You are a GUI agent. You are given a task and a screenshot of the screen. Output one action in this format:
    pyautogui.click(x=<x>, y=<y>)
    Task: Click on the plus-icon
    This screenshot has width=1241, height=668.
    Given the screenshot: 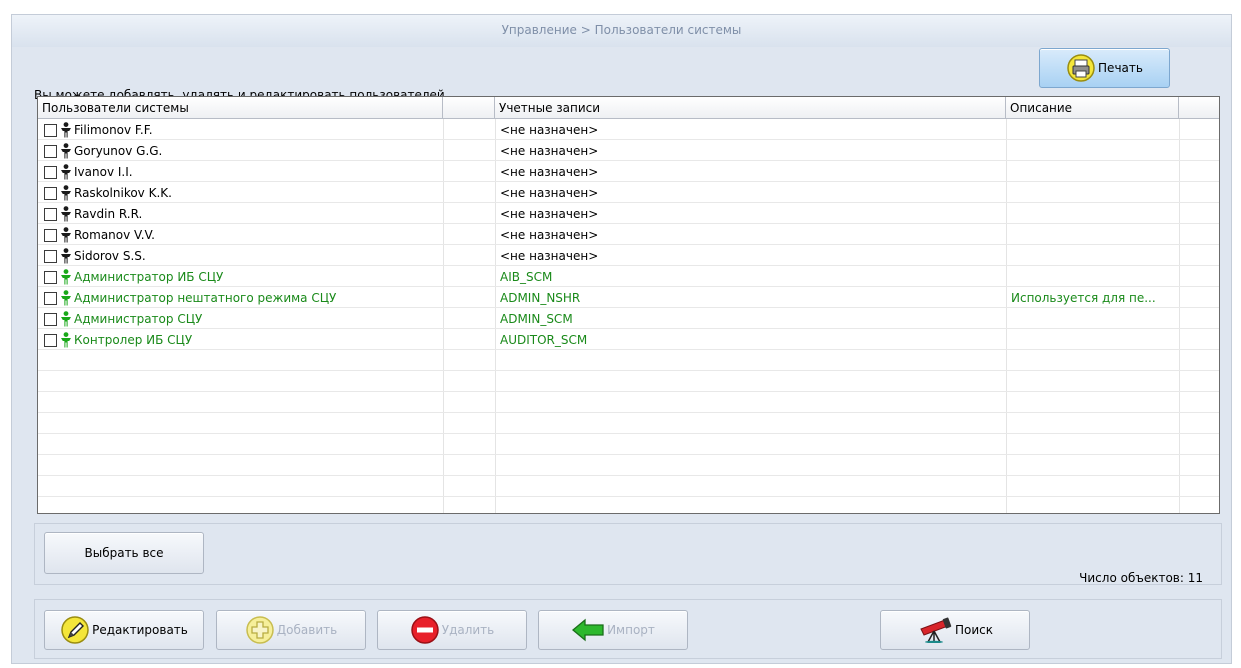 What is the action you would take?
    pyautogui.click(x=260, y=630)
    